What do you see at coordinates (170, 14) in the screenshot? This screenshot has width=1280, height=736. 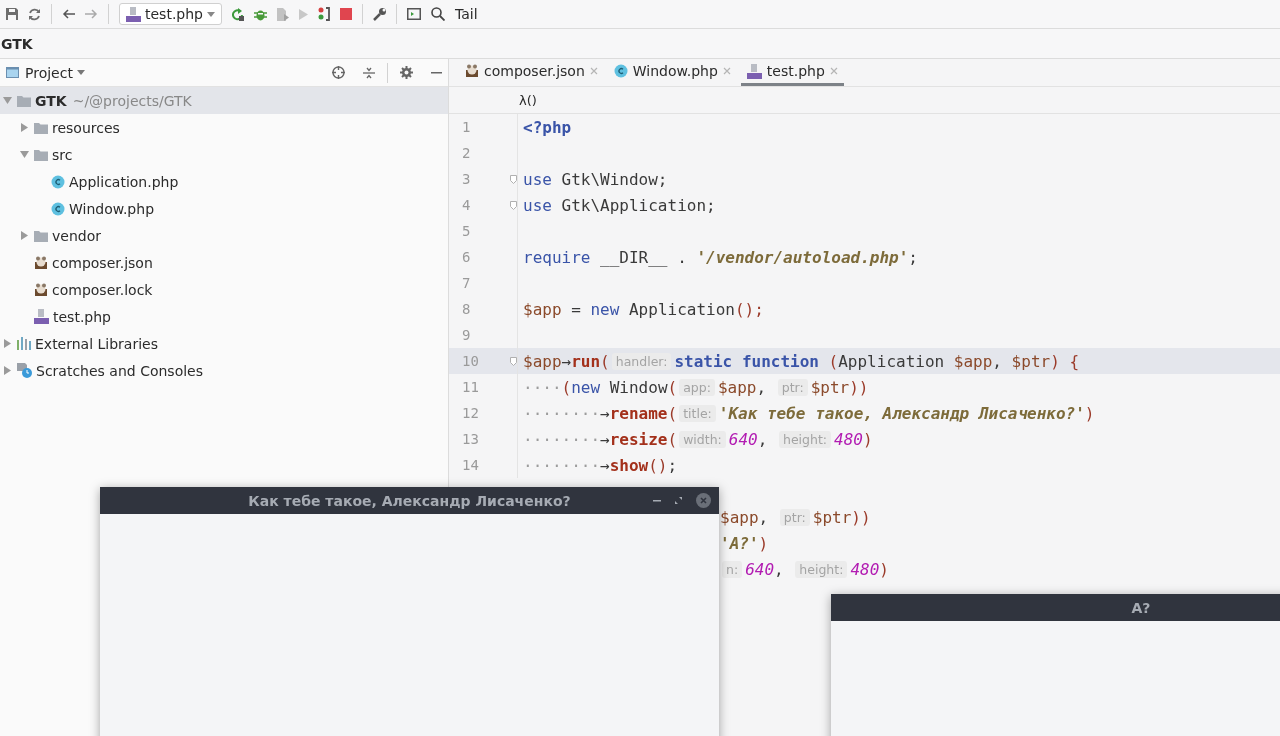 I see `run-config-dropdown: test.php` at bounding box center [170, 14].